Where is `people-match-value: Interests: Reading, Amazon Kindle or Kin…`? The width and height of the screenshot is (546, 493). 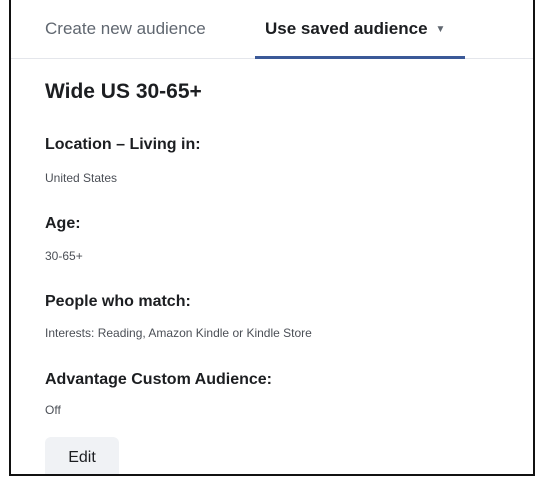
people-match-value: Interests: Reading, Amazon Kindle or Kin… is located at coordinates (178, 333).